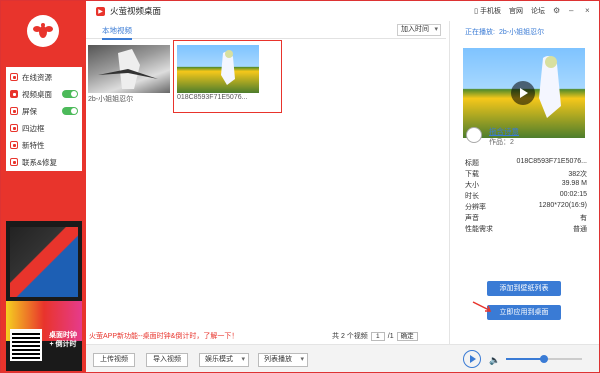 The height and width of the screenshot is (373, 600). Describe the element at coordinates (494, 360) in the screenshot. I see `volume-icon: 🔈` at that location.